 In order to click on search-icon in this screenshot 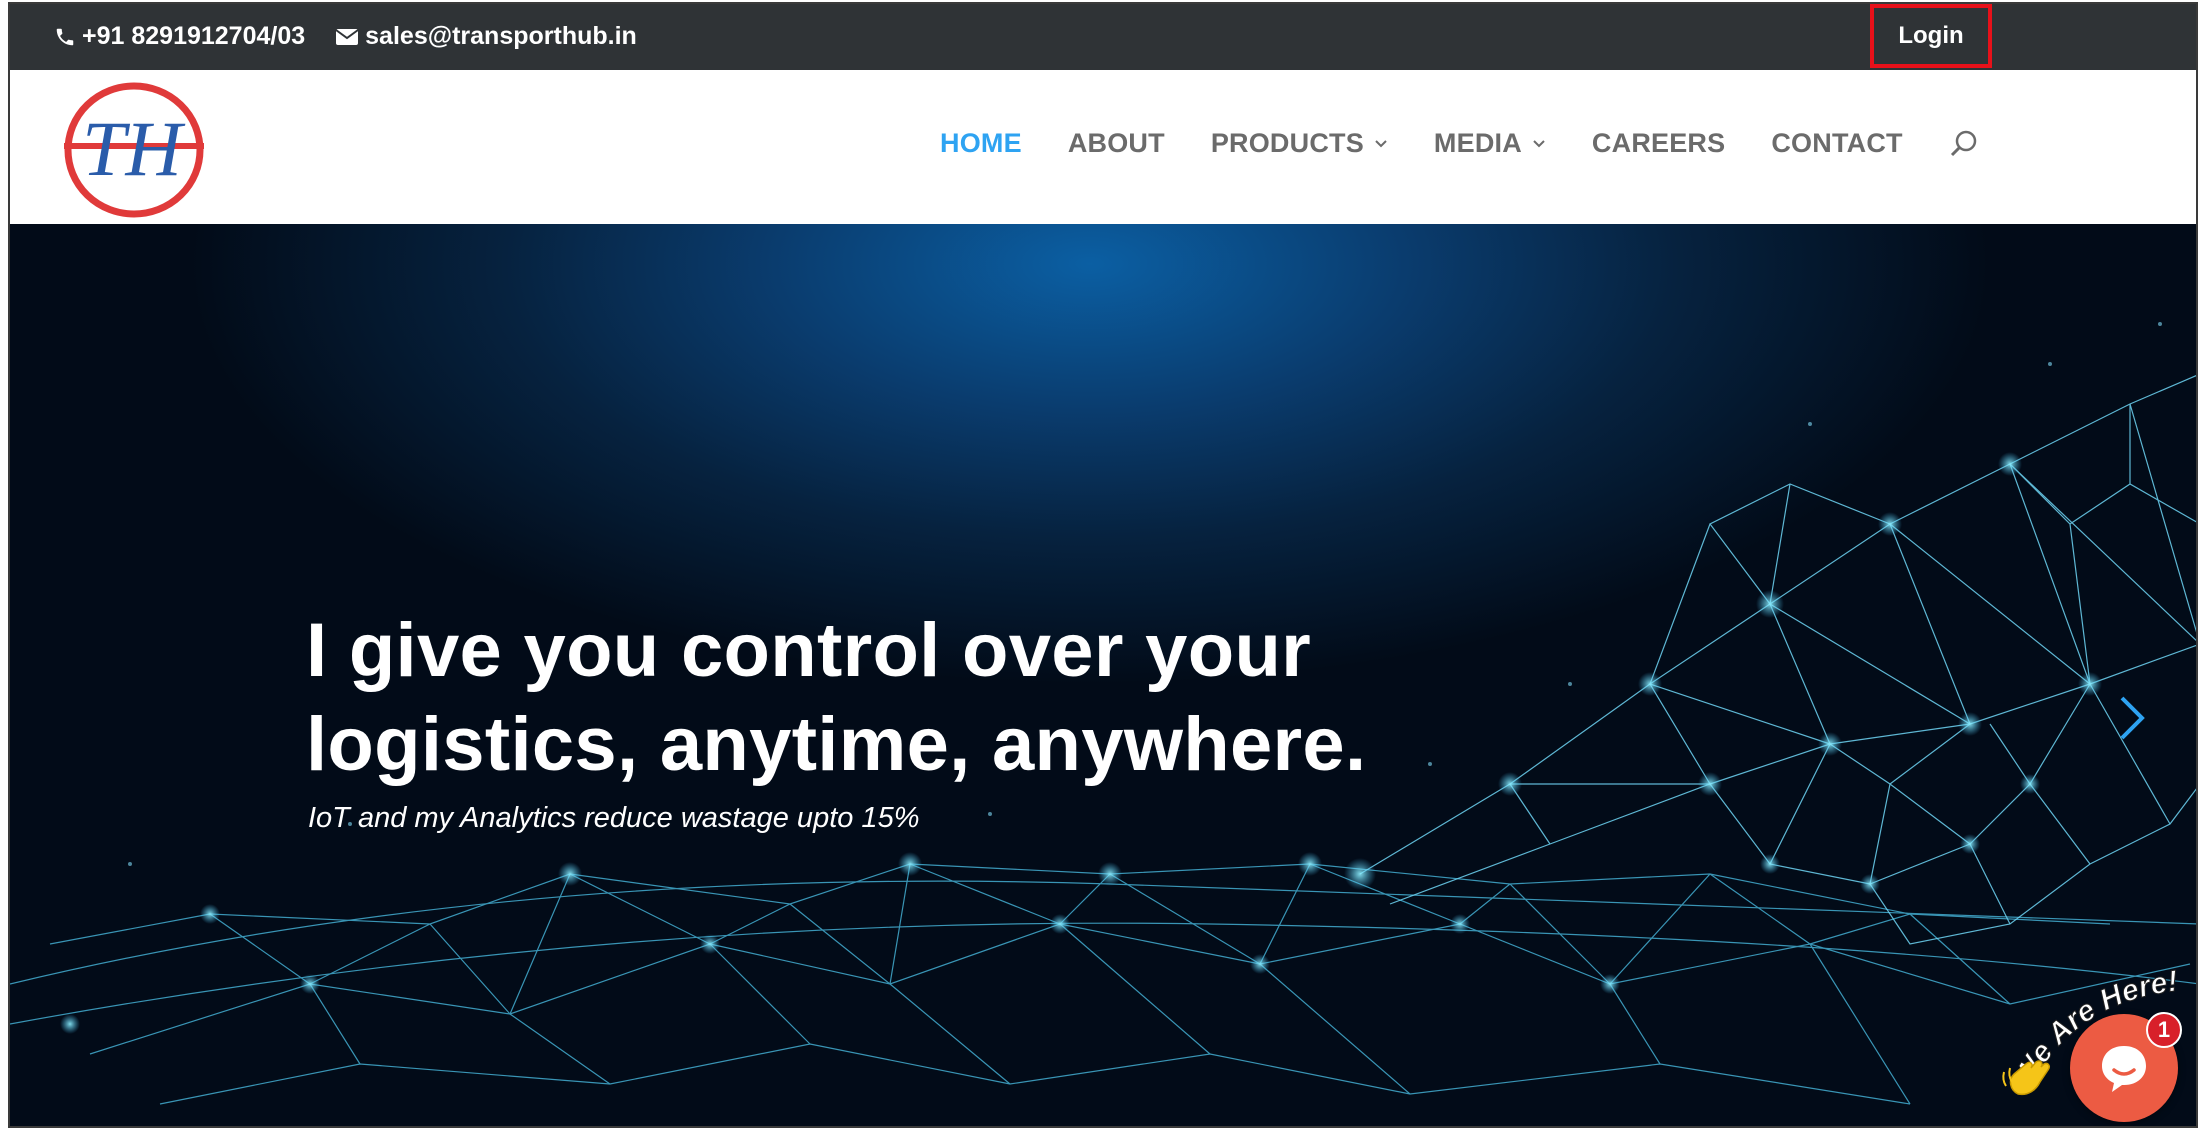, I will do `click(1964, 144)`.